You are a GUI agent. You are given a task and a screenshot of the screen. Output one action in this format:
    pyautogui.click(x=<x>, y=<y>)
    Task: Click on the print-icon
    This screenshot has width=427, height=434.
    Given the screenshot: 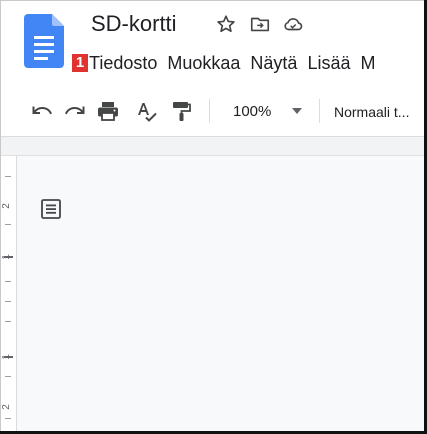 What is the action you would take?
    pyautogui.click(x=108, y=111)
    